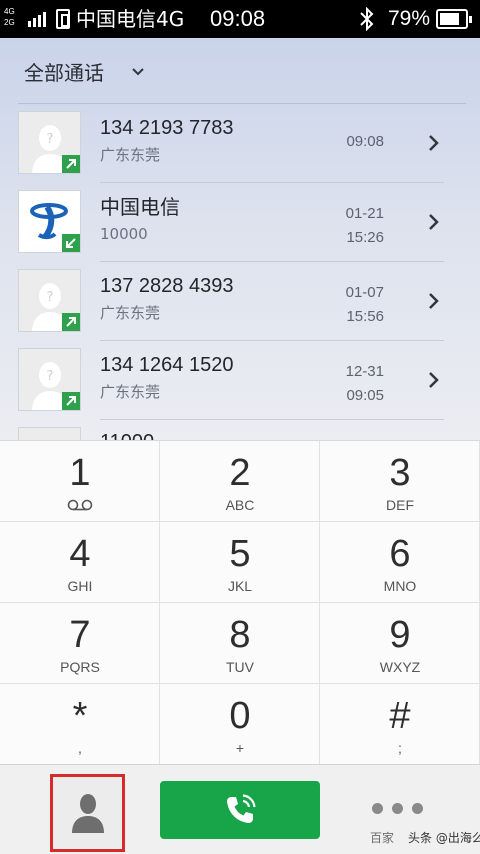 This screenshot has height=854, width=480. Describe the element at coordinates (9, 11) in the screenshot. I see `network-4g-label: 4G` at that location.